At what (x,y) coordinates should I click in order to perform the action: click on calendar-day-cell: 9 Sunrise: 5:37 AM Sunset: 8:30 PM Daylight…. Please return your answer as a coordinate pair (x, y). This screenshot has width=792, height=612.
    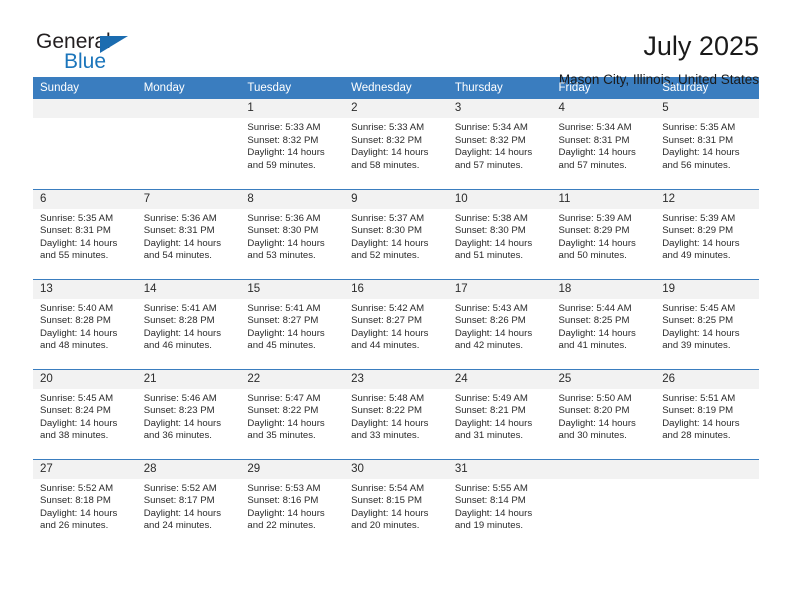
    Looking at the image, I should click on (396, 233).